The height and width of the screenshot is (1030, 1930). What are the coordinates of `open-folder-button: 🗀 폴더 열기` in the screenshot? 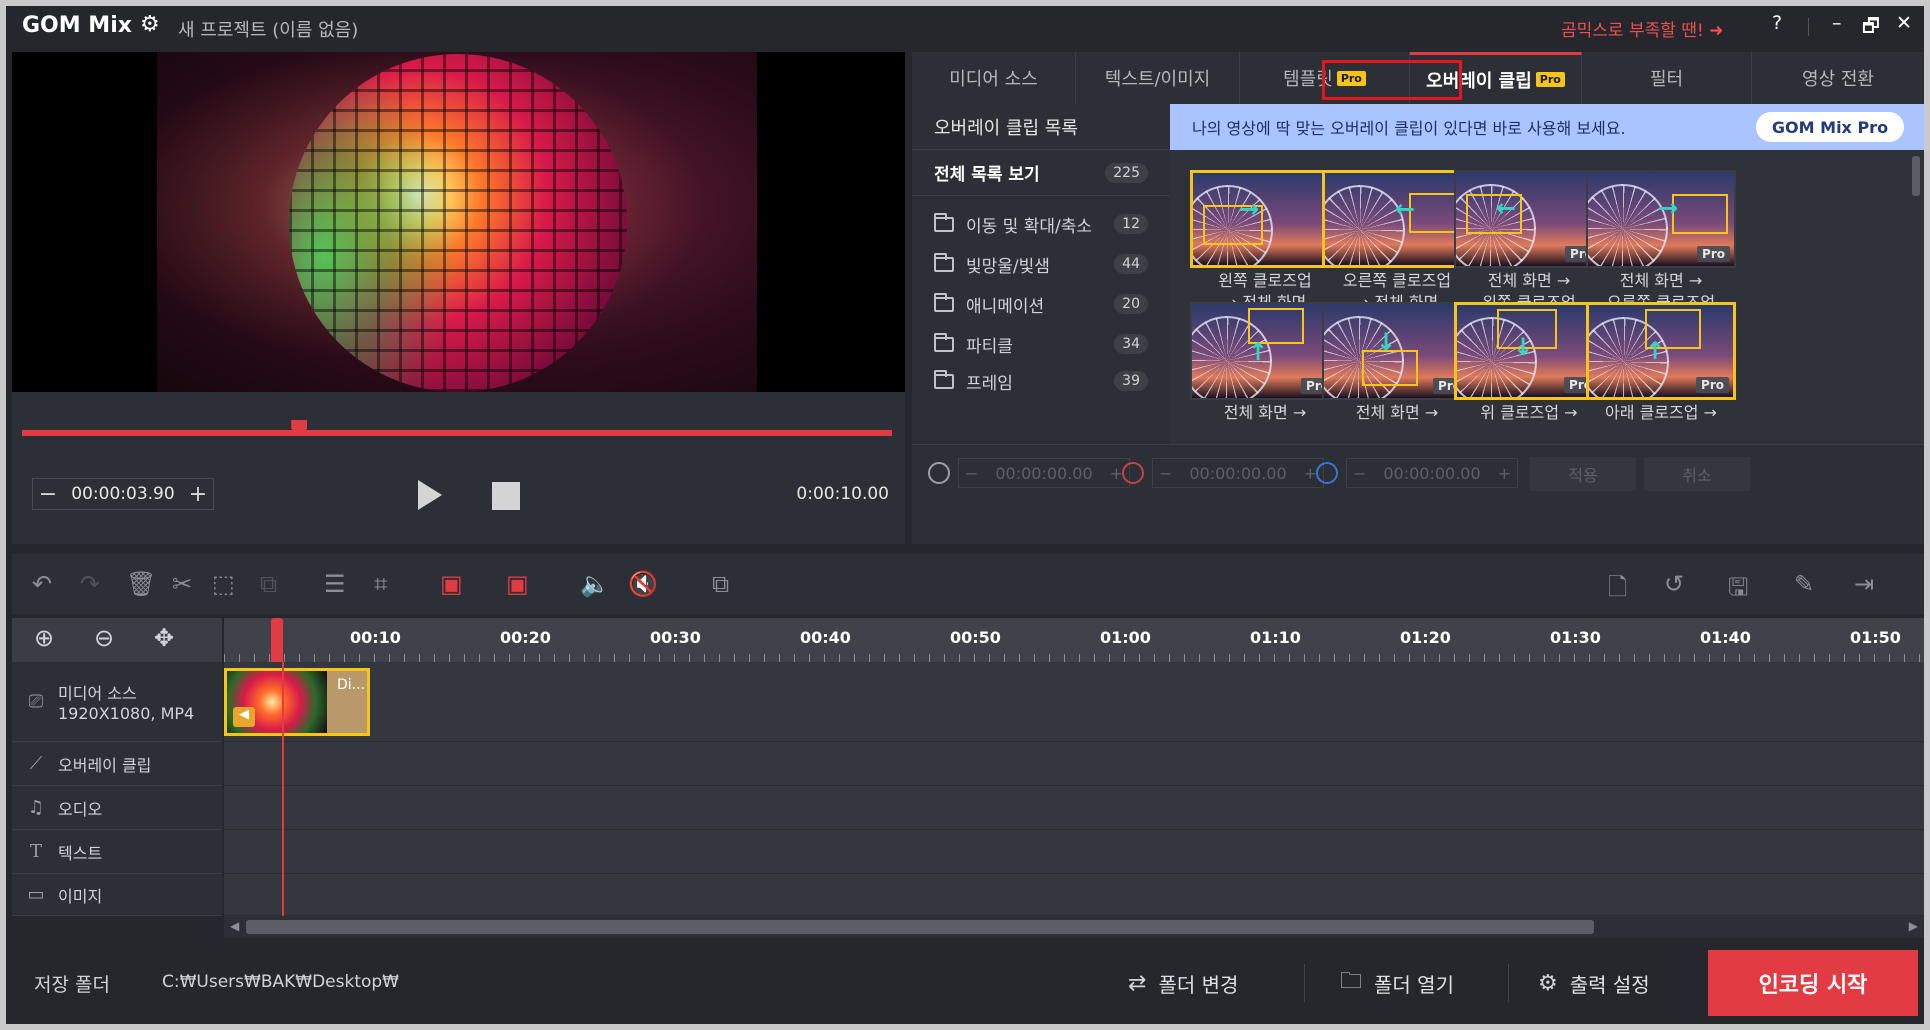 It's located at (1397, 983).